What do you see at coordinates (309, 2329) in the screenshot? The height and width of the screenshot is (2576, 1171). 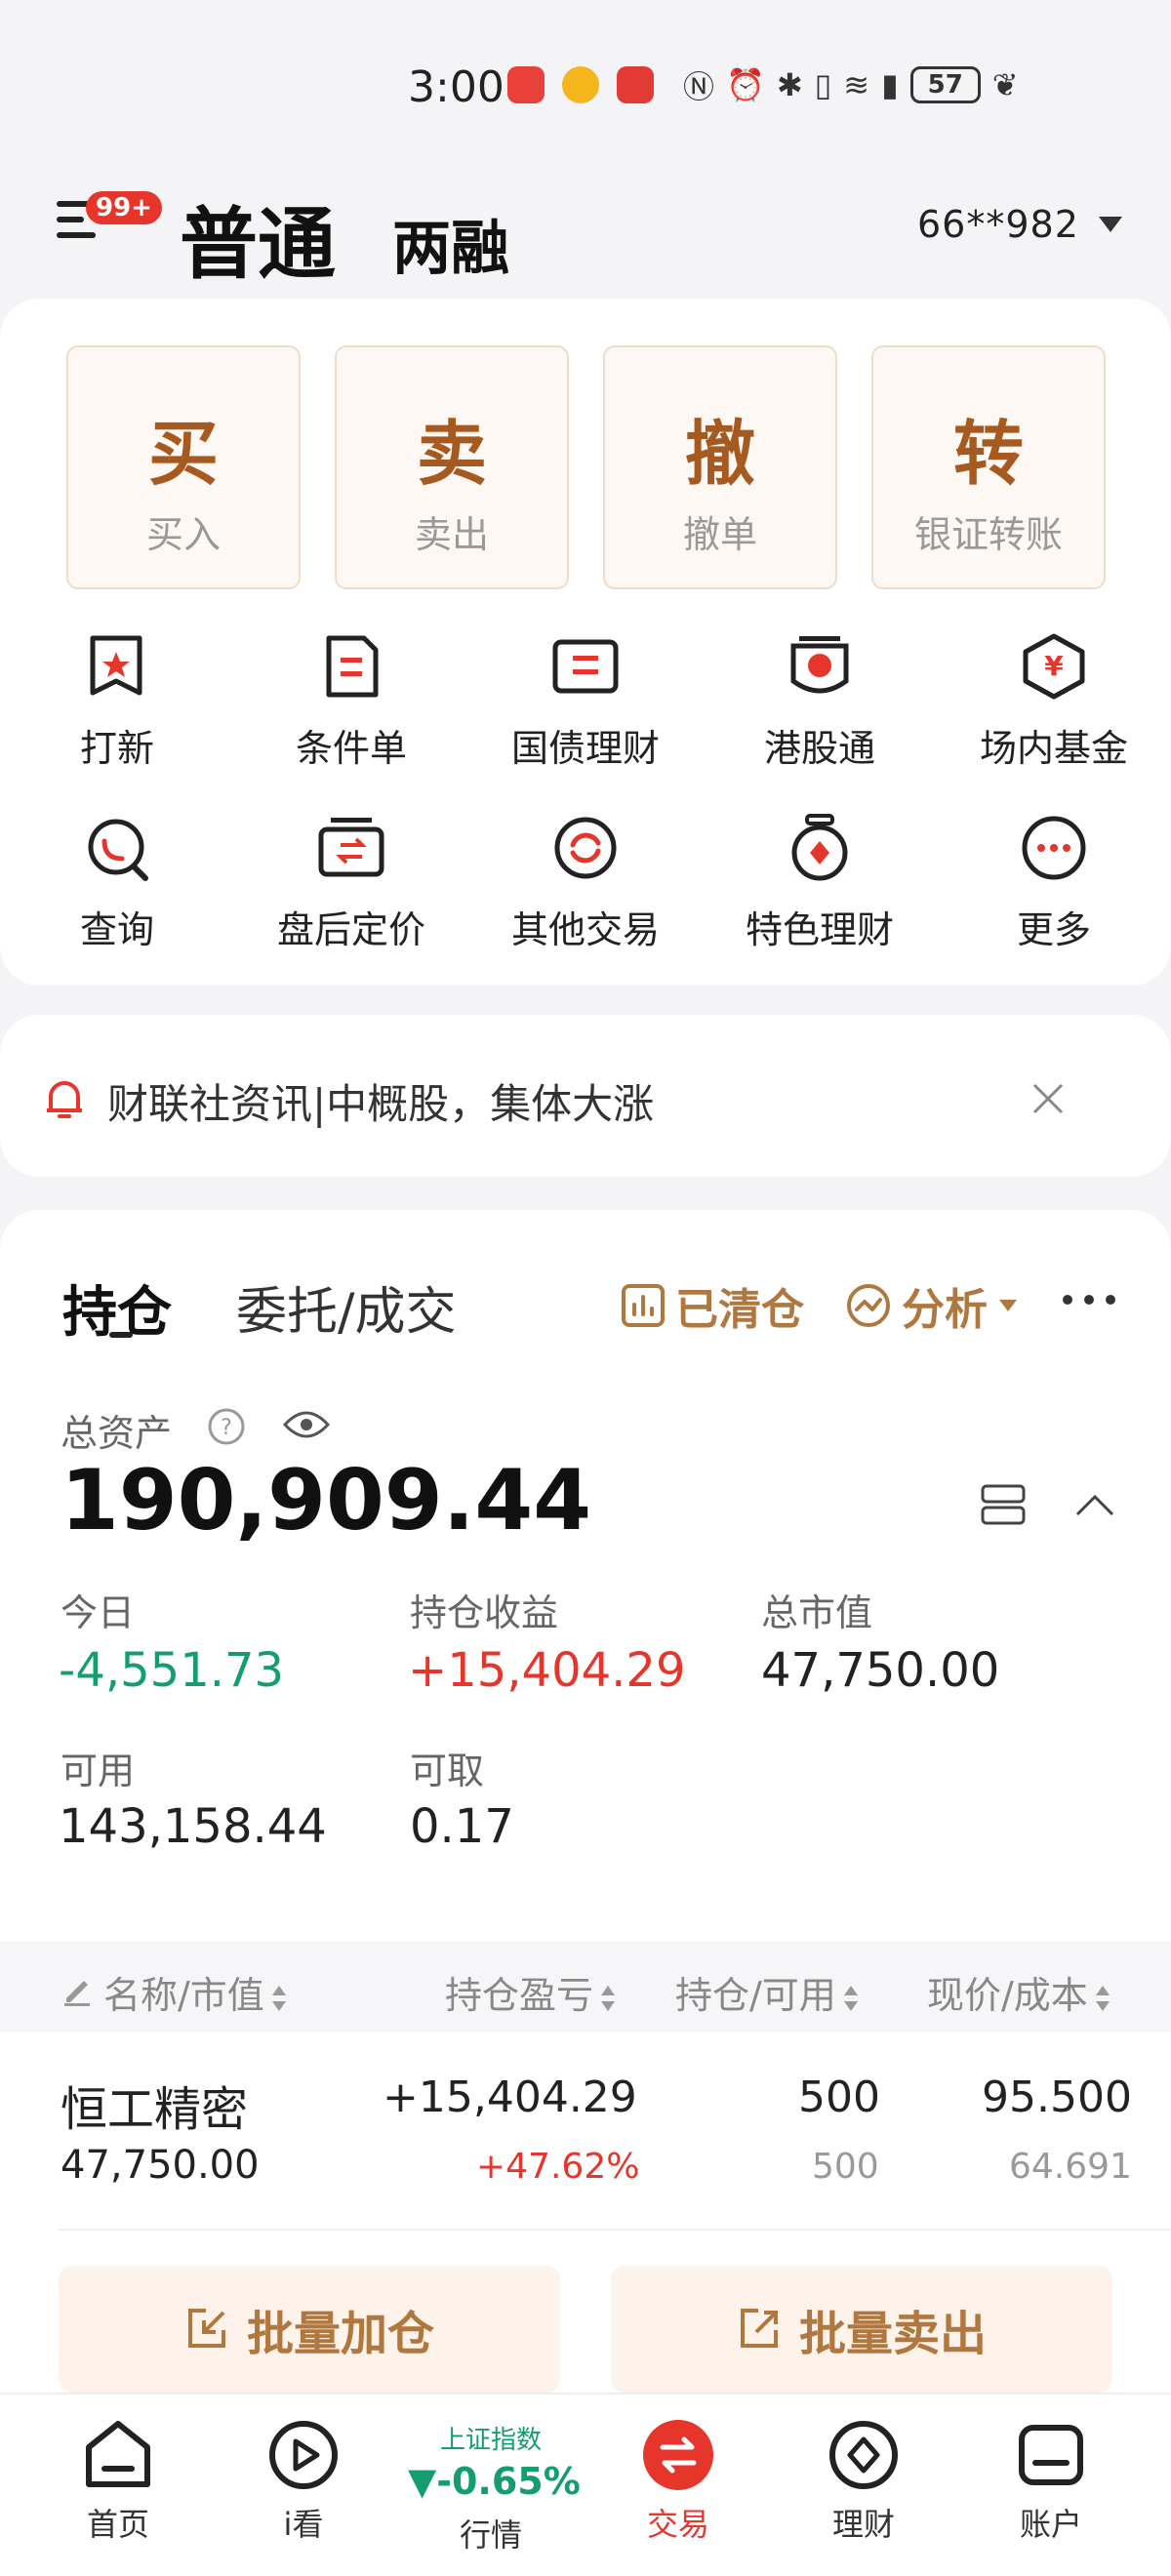 I see `batch-add-button: 批量加仓` at bounding box center [309, 2329].